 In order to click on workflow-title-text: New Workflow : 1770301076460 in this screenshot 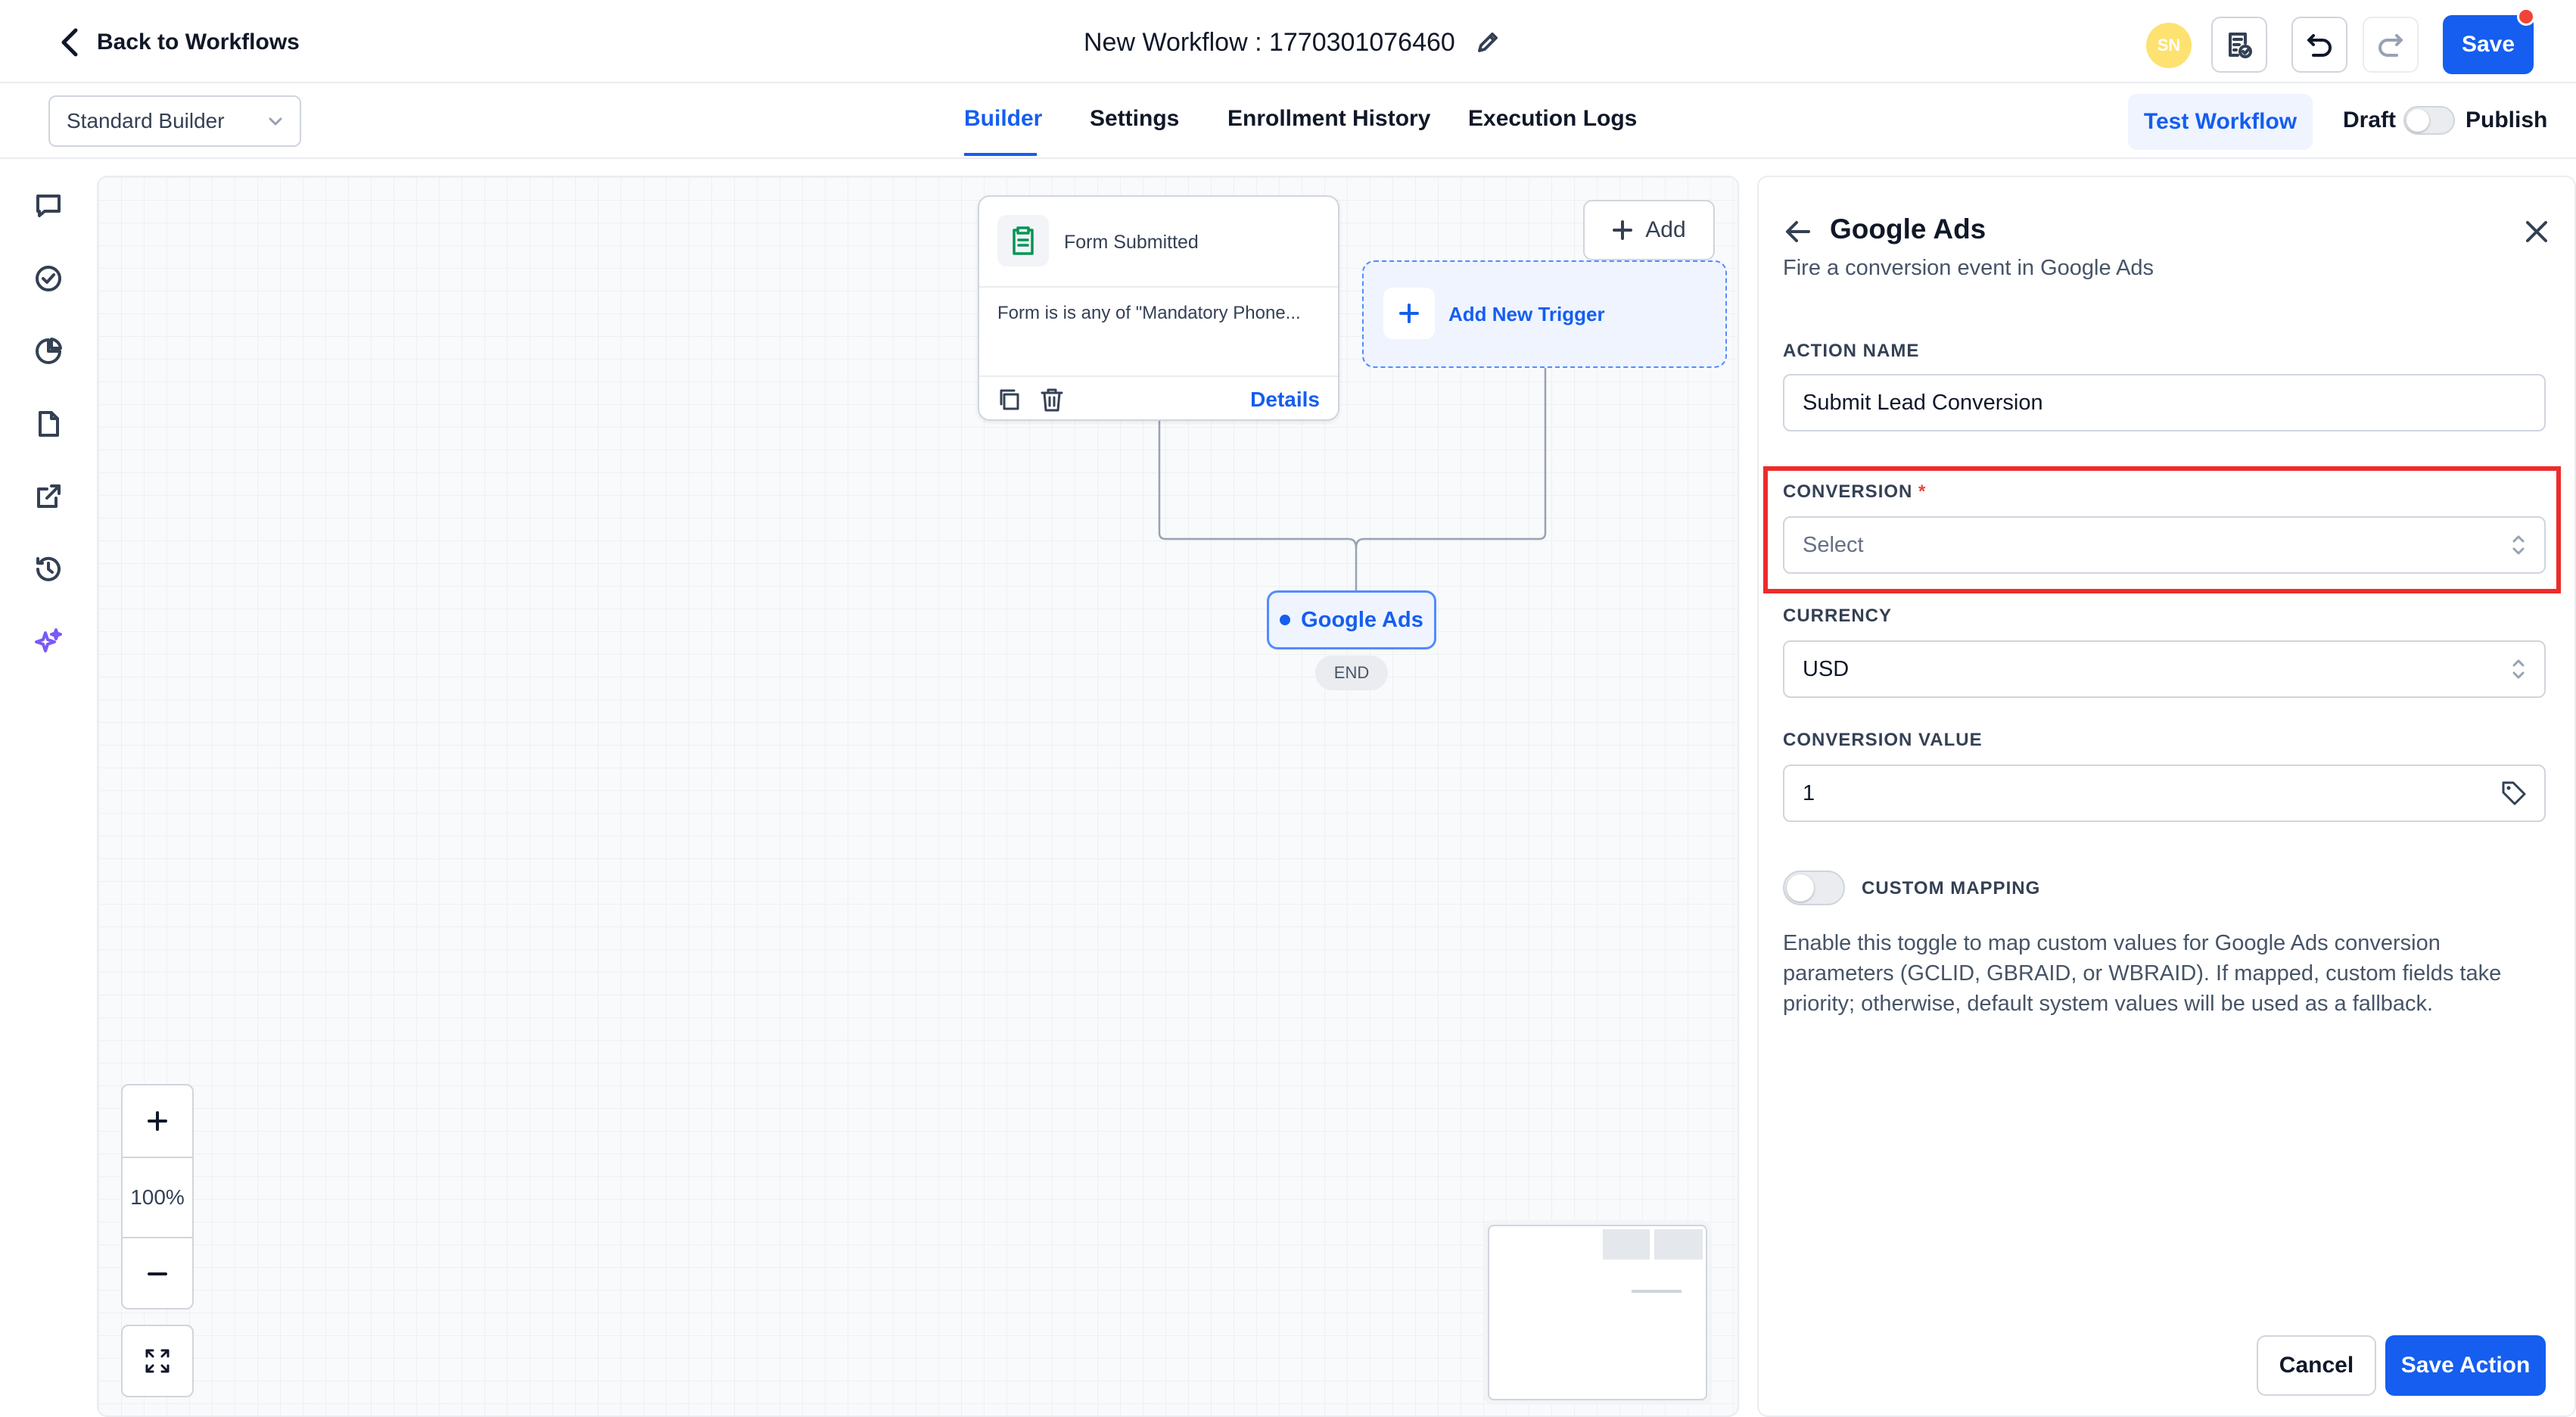, I will do `click(1269, 42)`.